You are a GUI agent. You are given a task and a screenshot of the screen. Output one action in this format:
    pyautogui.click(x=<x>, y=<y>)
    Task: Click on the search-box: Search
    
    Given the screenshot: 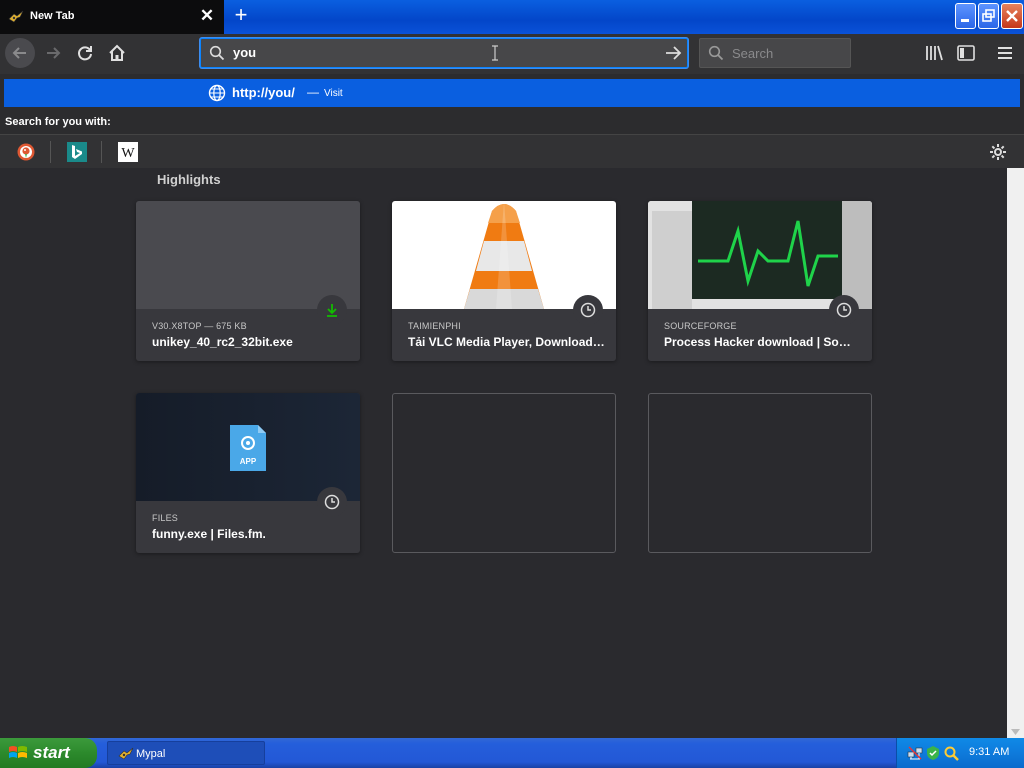 What is the action you would take?
    pyautogui.click(x=775, y=53)
    